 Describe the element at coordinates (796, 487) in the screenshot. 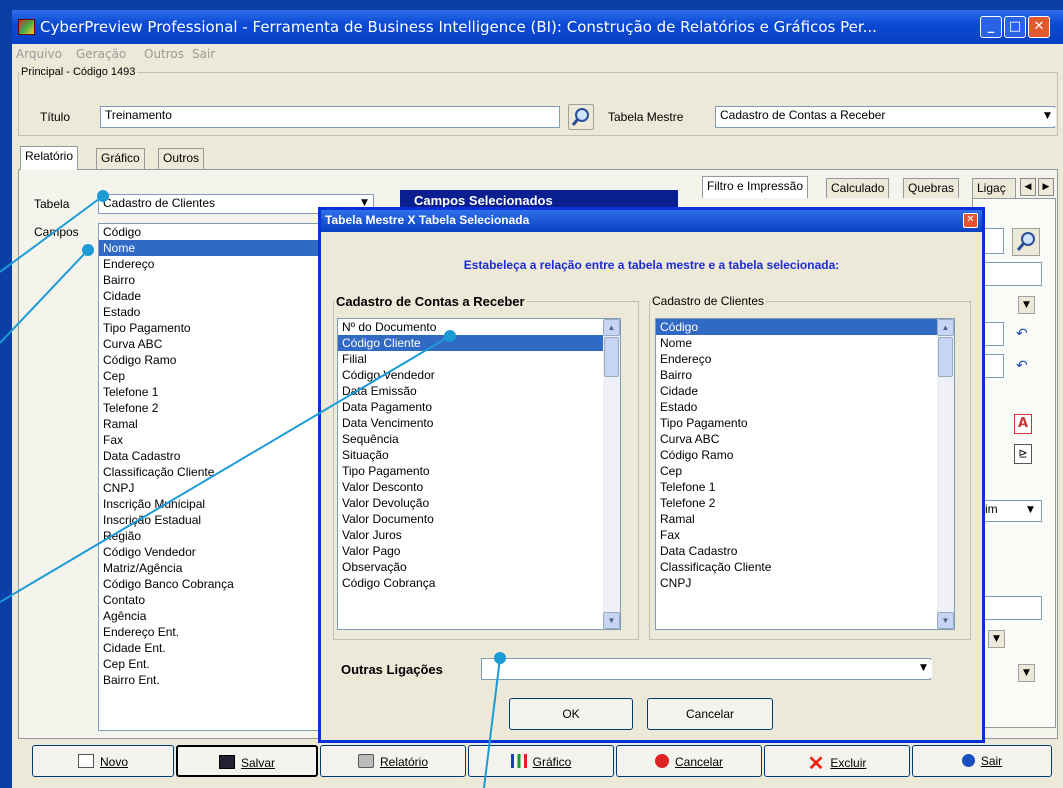

I see `list-item: Telefone 1` at that location.